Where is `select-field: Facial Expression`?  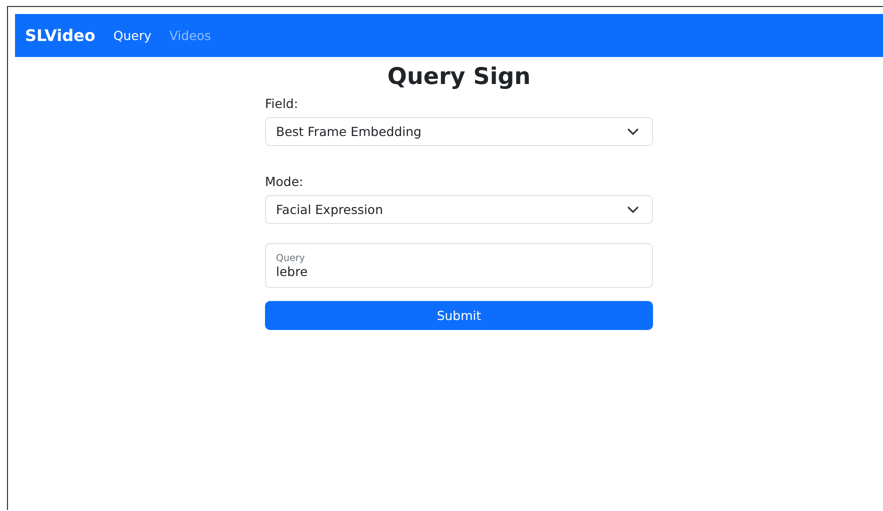
select-field: Facial Expression is located at coordinates (459, 209).